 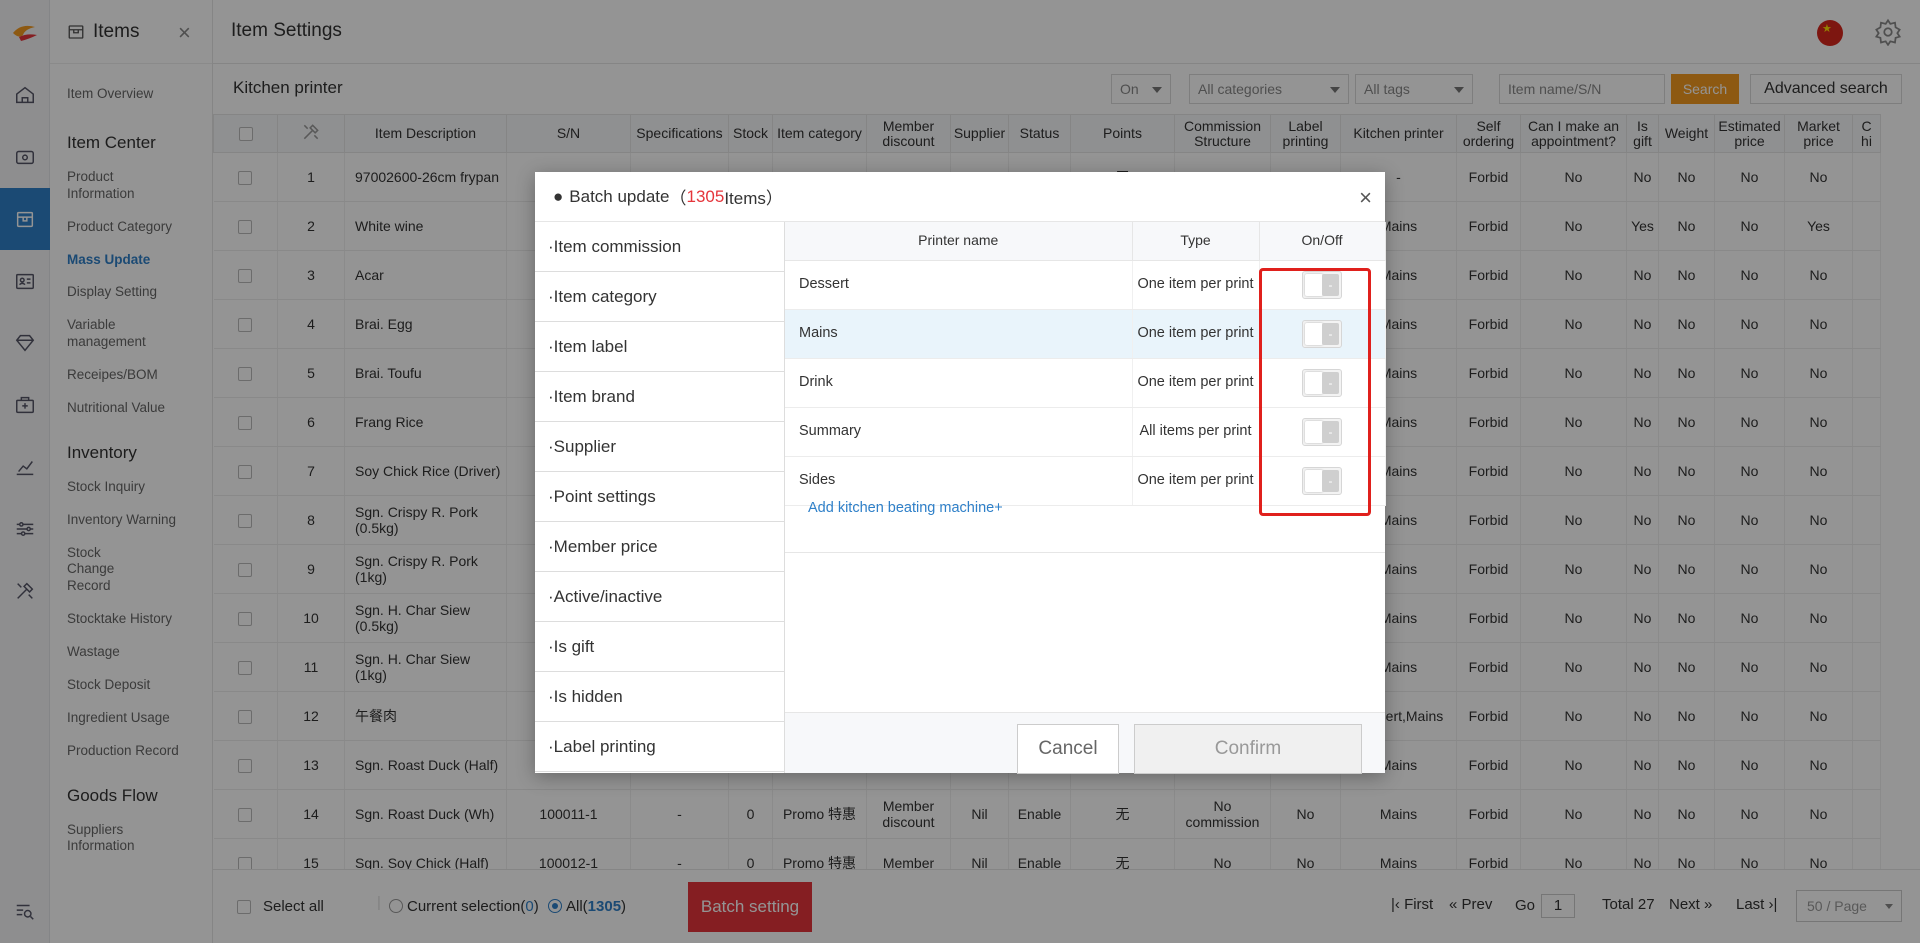 I want to click on close-icon: ×, so click(x=1365, y=198).